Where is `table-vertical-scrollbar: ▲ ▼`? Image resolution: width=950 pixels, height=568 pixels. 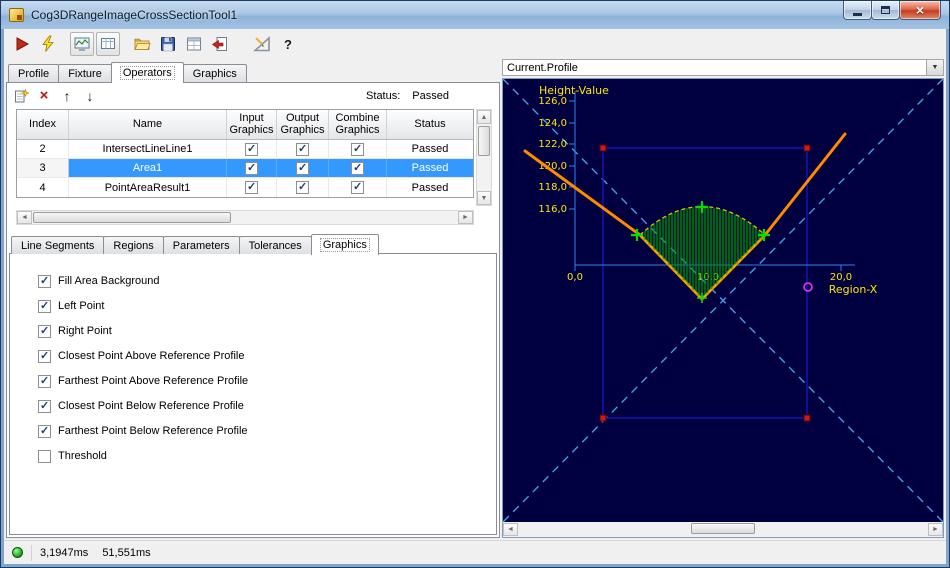 table-vertical-scrollbar: ▲ ▼ is located at coordinates (484, 157).